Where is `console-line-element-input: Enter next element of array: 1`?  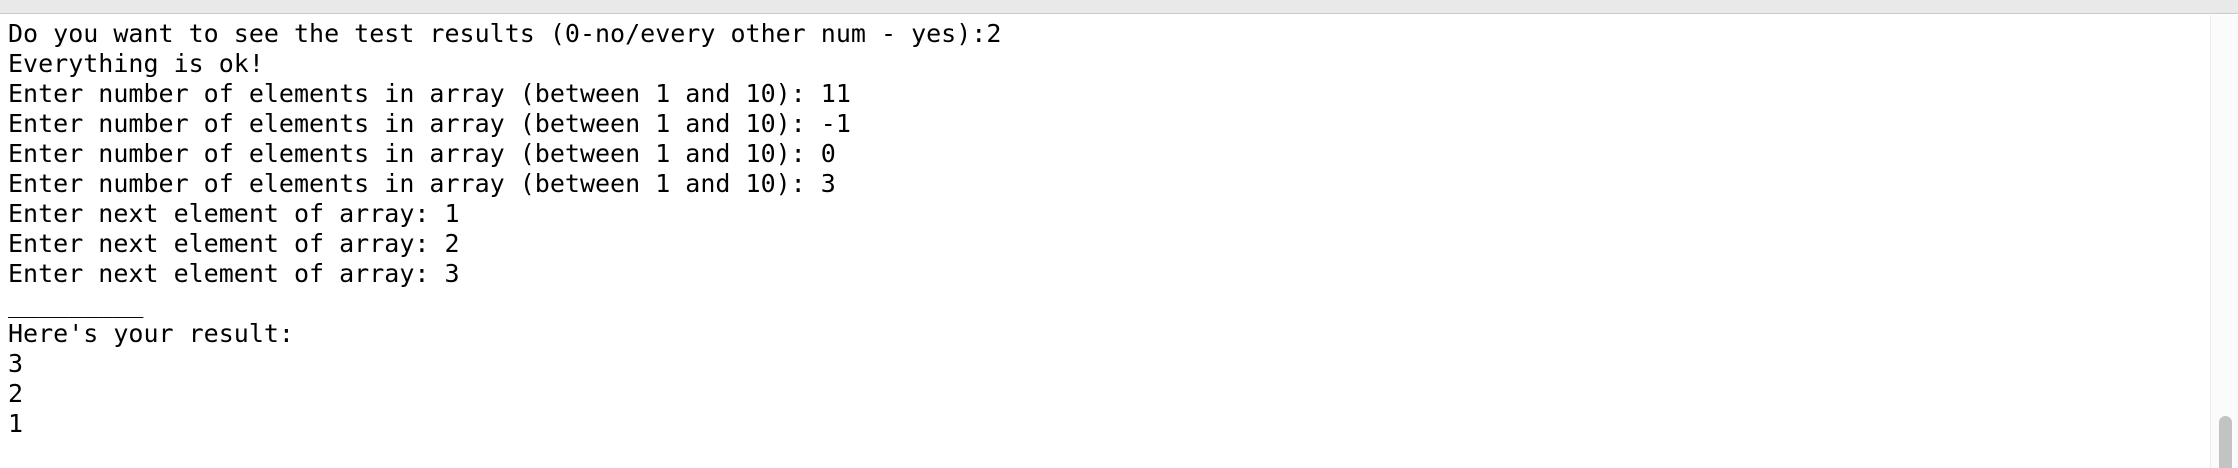 console-line-element-input: Enter next element of array: 1 is located at coordinates (234, 213).